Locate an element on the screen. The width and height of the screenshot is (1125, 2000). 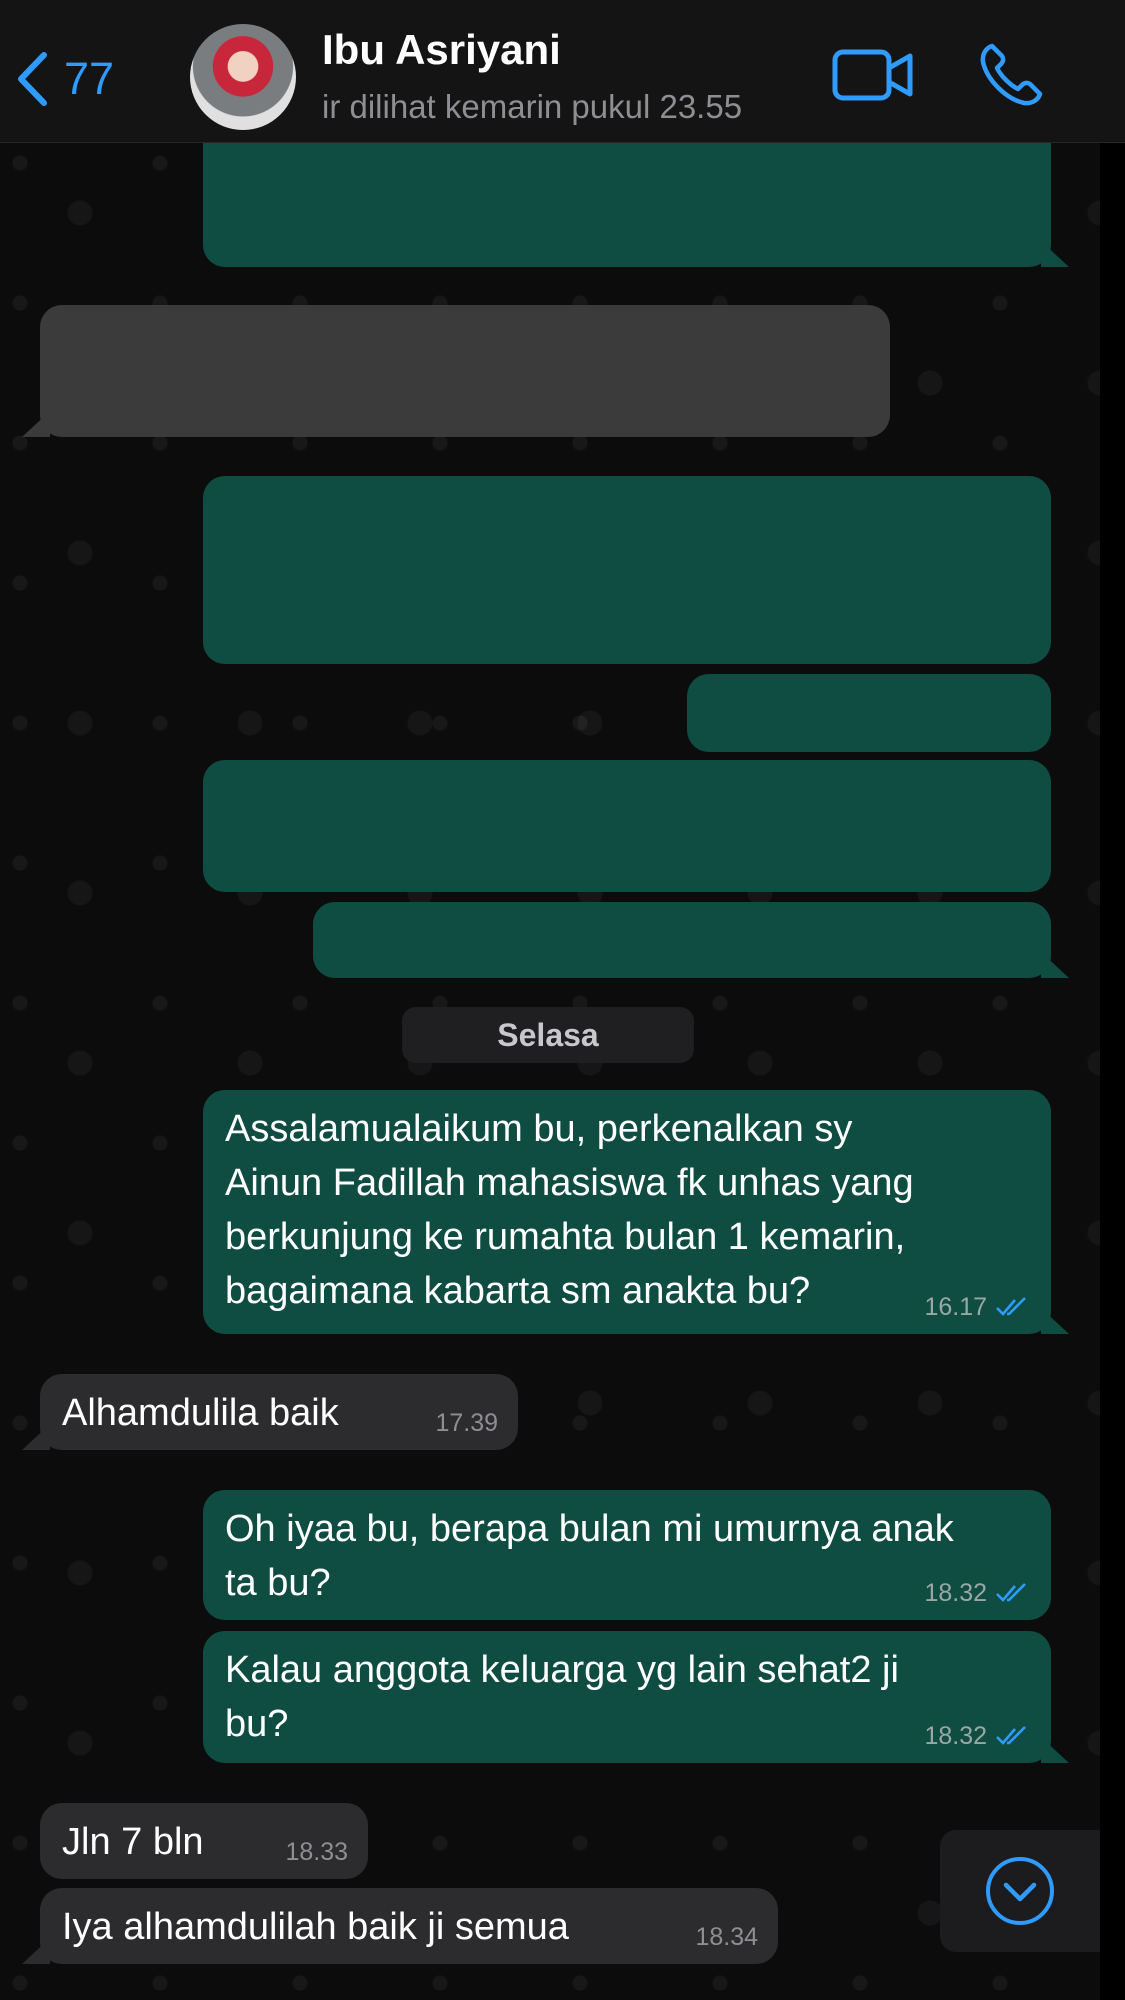
message-incoming: Jln 7 bln 18.33 is located at coordinates (204, 1841).